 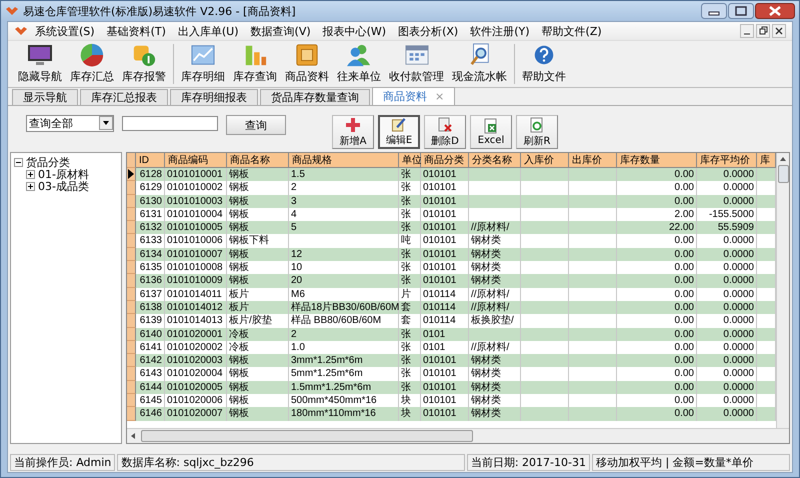 What do you see at coordinates (445, 160) in the screenshot?
I see `column-header: 商品分类` at bounding box center [445, 160].